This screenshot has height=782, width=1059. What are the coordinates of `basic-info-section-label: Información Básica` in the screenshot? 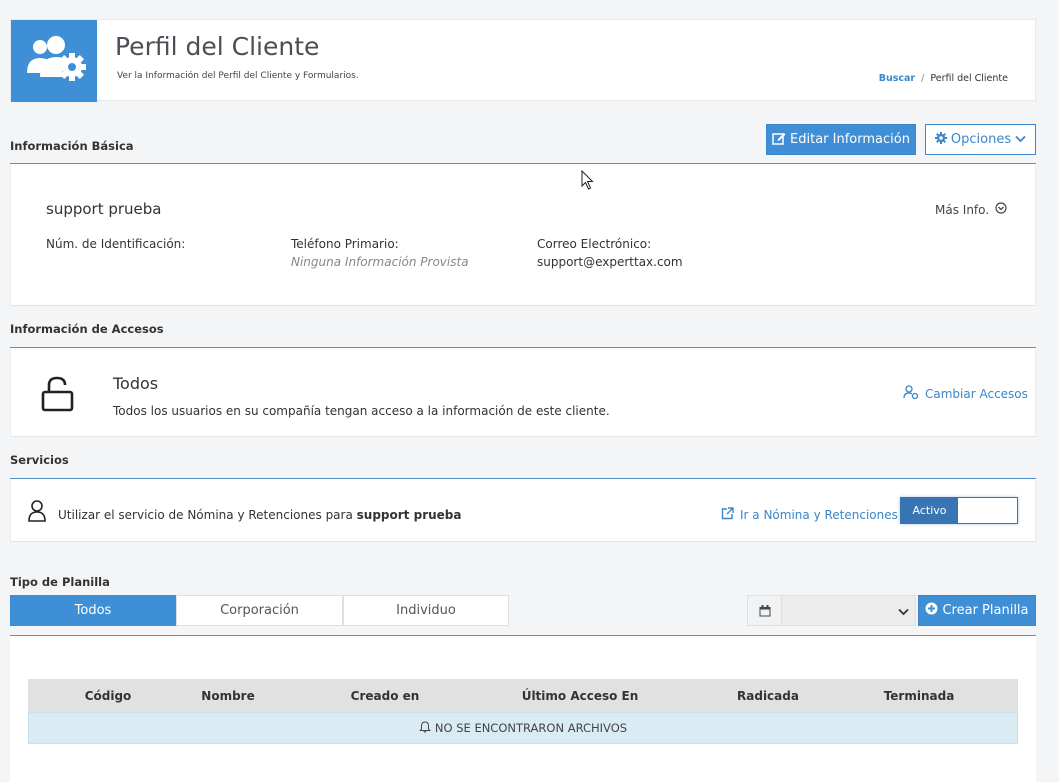 It's located at (72, 146).